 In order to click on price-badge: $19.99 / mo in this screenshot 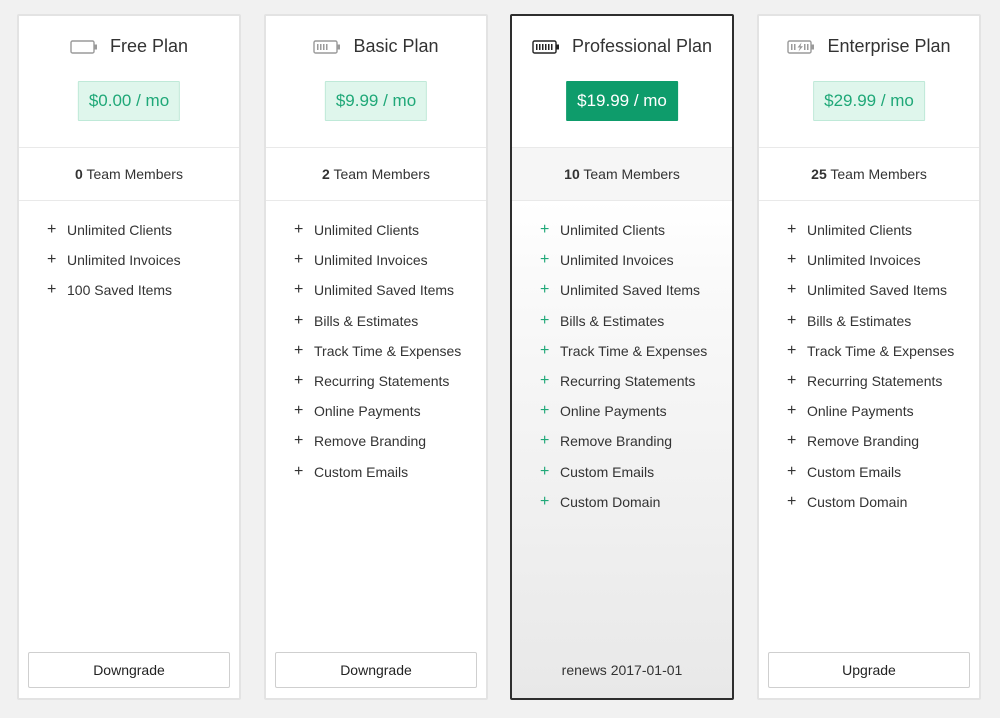, I will do `click(622, 101)`.